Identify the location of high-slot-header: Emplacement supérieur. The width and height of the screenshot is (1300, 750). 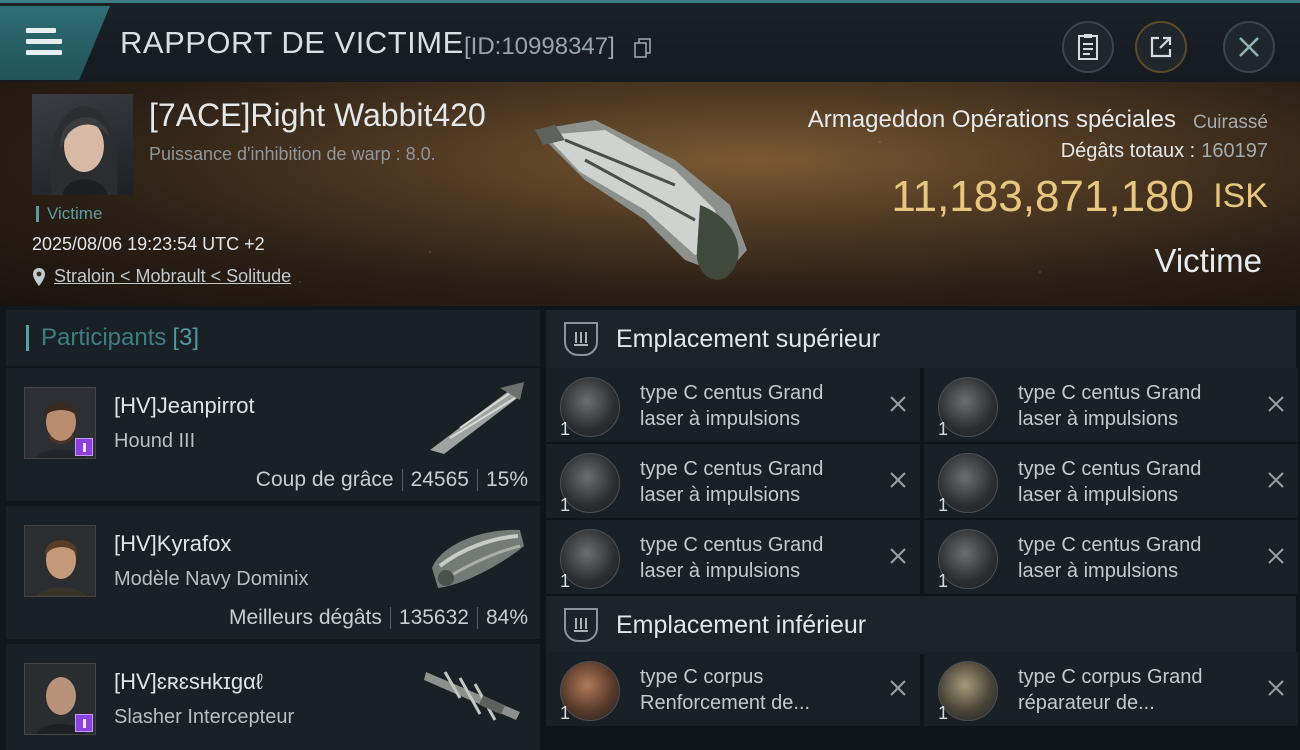
(921, 339).